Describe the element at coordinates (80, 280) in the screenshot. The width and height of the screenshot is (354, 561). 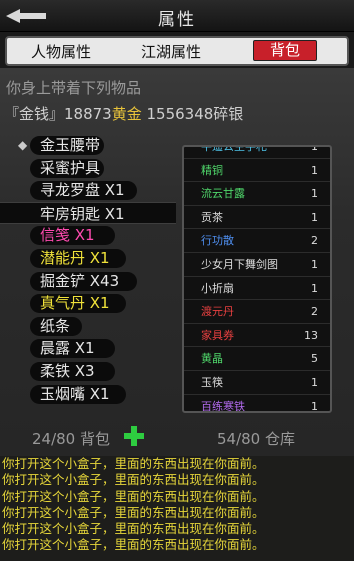
I see `inventory-item-label: 掘金铲 X43` at that location.